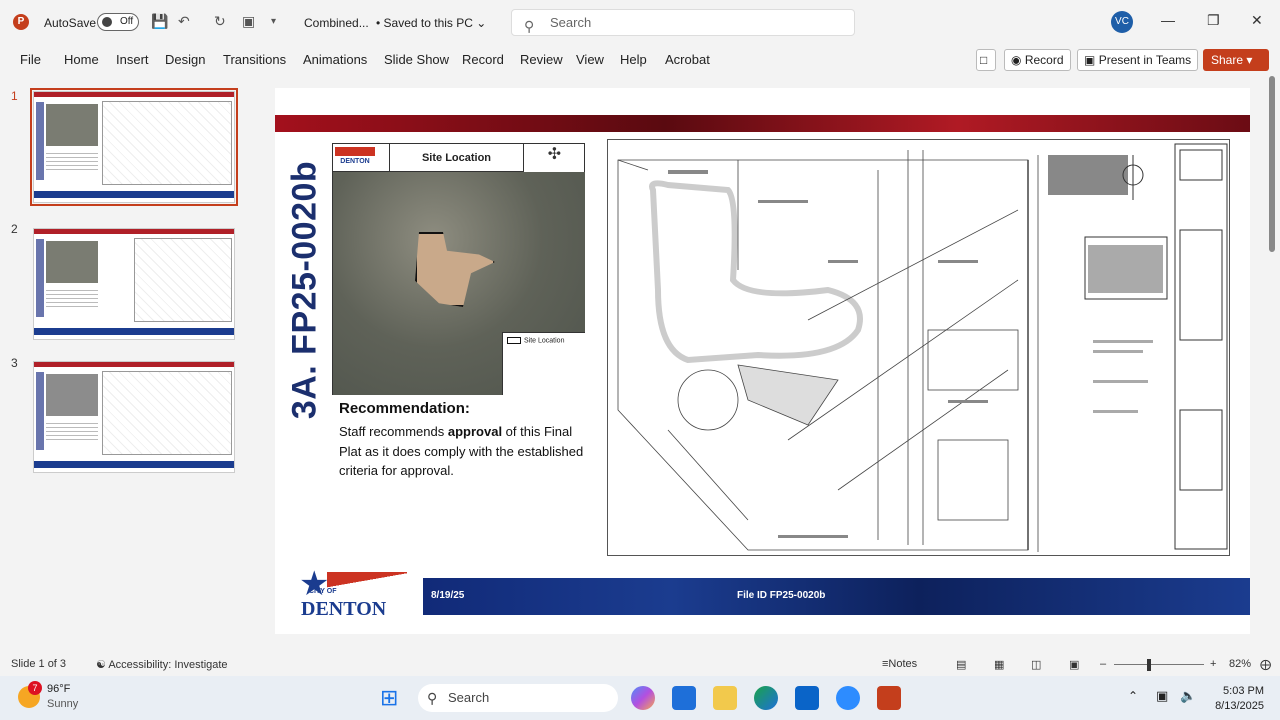  Describe the element at coordinates (1213, 20) in the screenshot. I see `restore-icon: ❐` at that location.